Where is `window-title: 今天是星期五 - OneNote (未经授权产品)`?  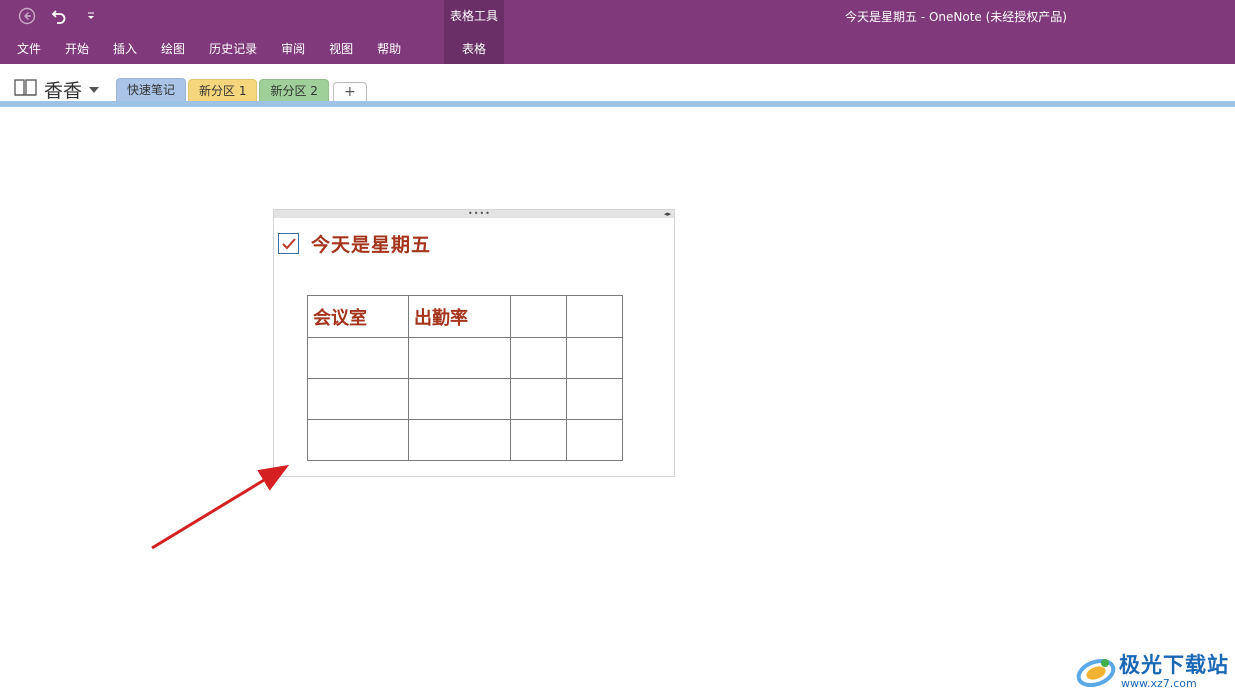 window-title: 今天是星期五 - OneNote (未经授权产品) is located at coordinates (956, 17).